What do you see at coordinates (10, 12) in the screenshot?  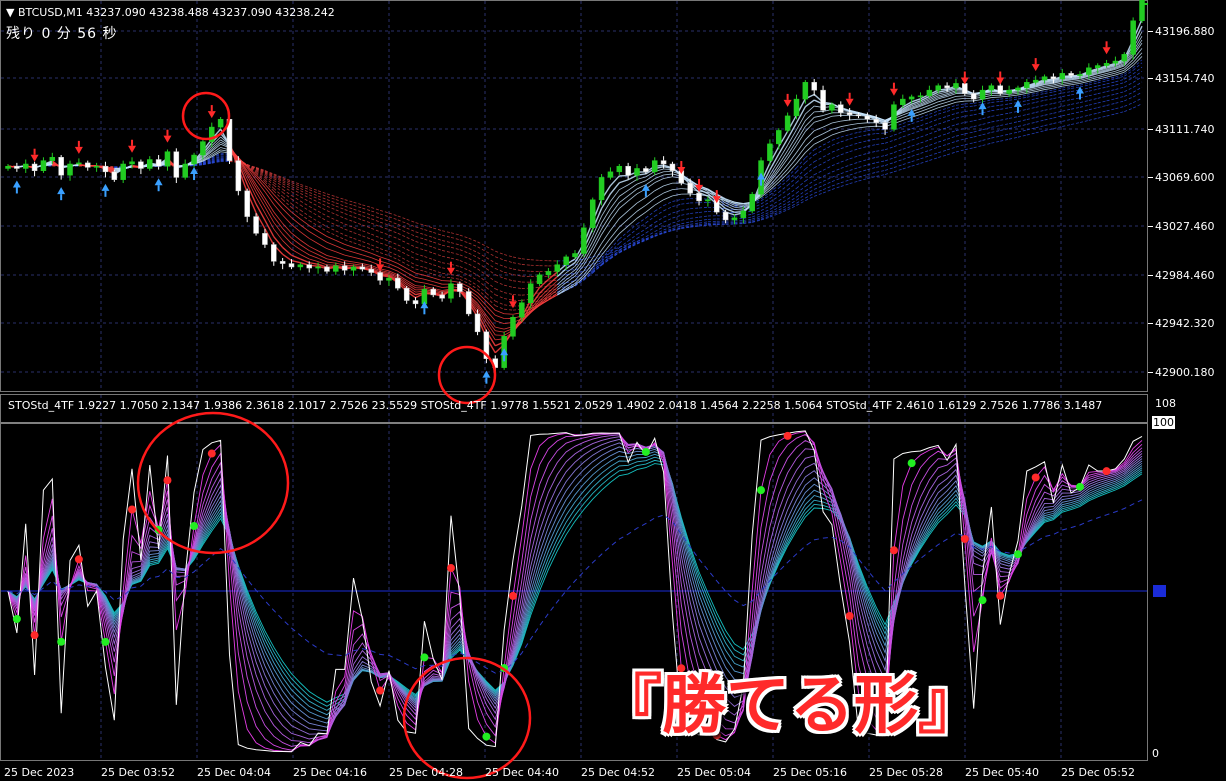 I see `dropdown-triangle-icon: ▼` at bounding box center [10, 12].